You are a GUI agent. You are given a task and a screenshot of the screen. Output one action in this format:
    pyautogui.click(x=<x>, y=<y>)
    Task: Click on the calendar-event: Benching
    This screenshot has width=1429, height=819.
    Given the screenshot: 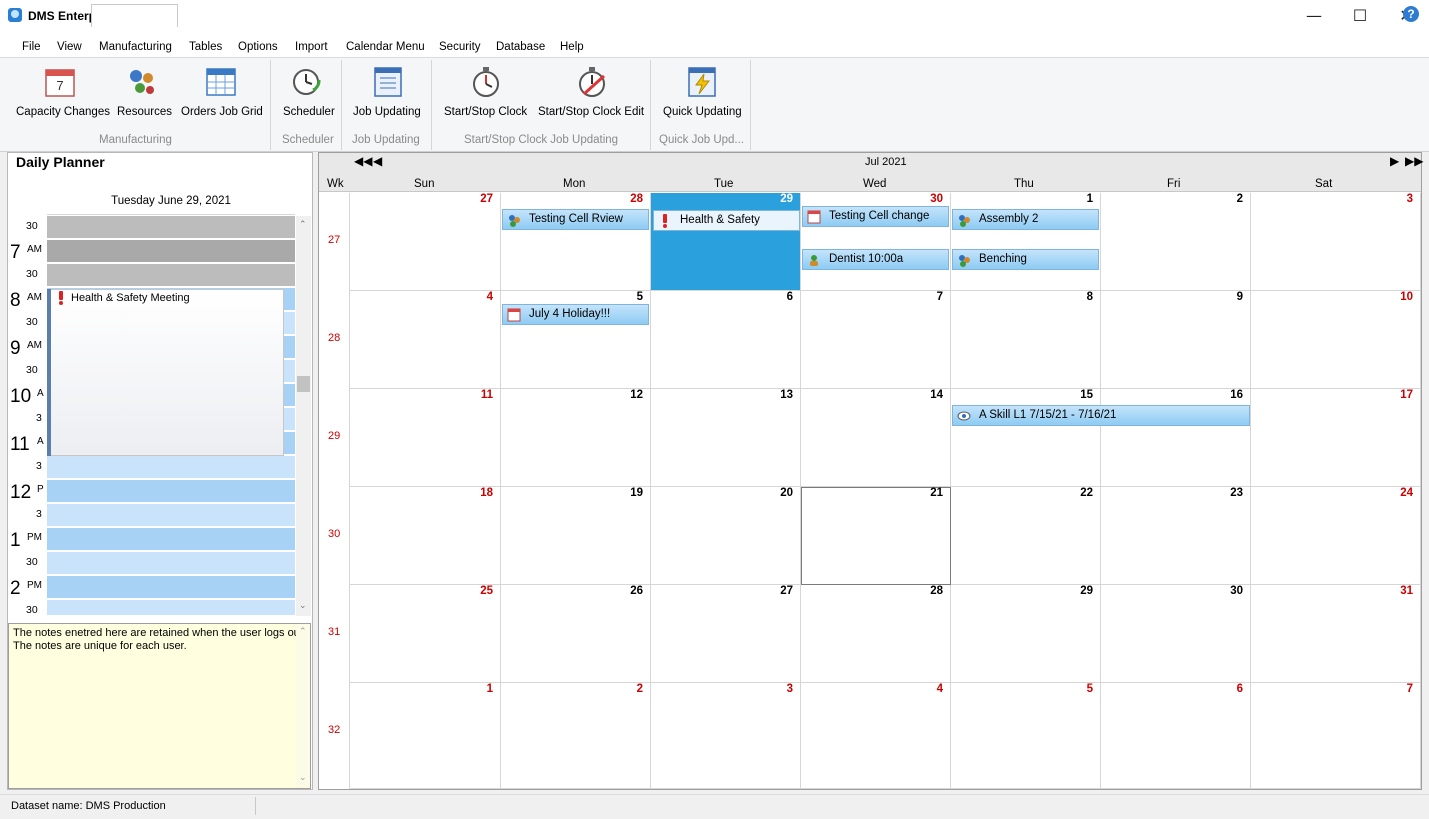 What is the action you would take?
    pyautogui.click(x=1025, y=259)
    